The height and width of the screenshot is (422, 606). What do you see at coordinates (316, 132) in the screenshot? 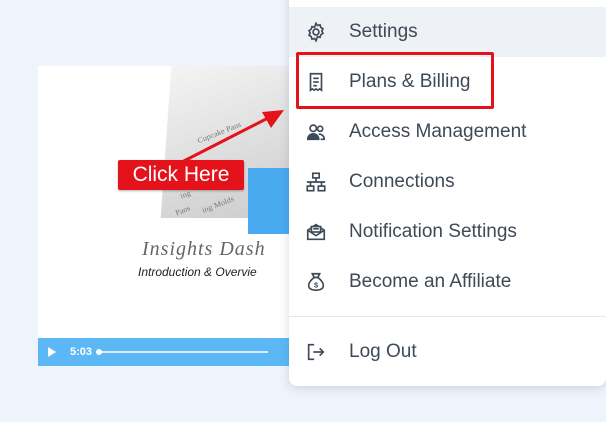
I see `users-icon` at bounding box center [316, 132].